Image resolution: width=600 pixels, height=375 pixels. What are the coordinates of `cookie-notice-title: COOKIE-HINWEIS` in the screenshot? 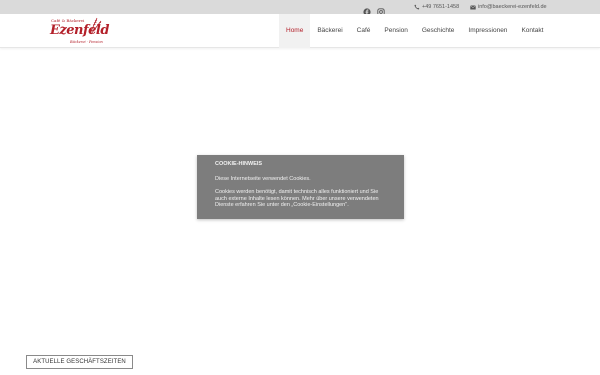 It's located at (239, 164).